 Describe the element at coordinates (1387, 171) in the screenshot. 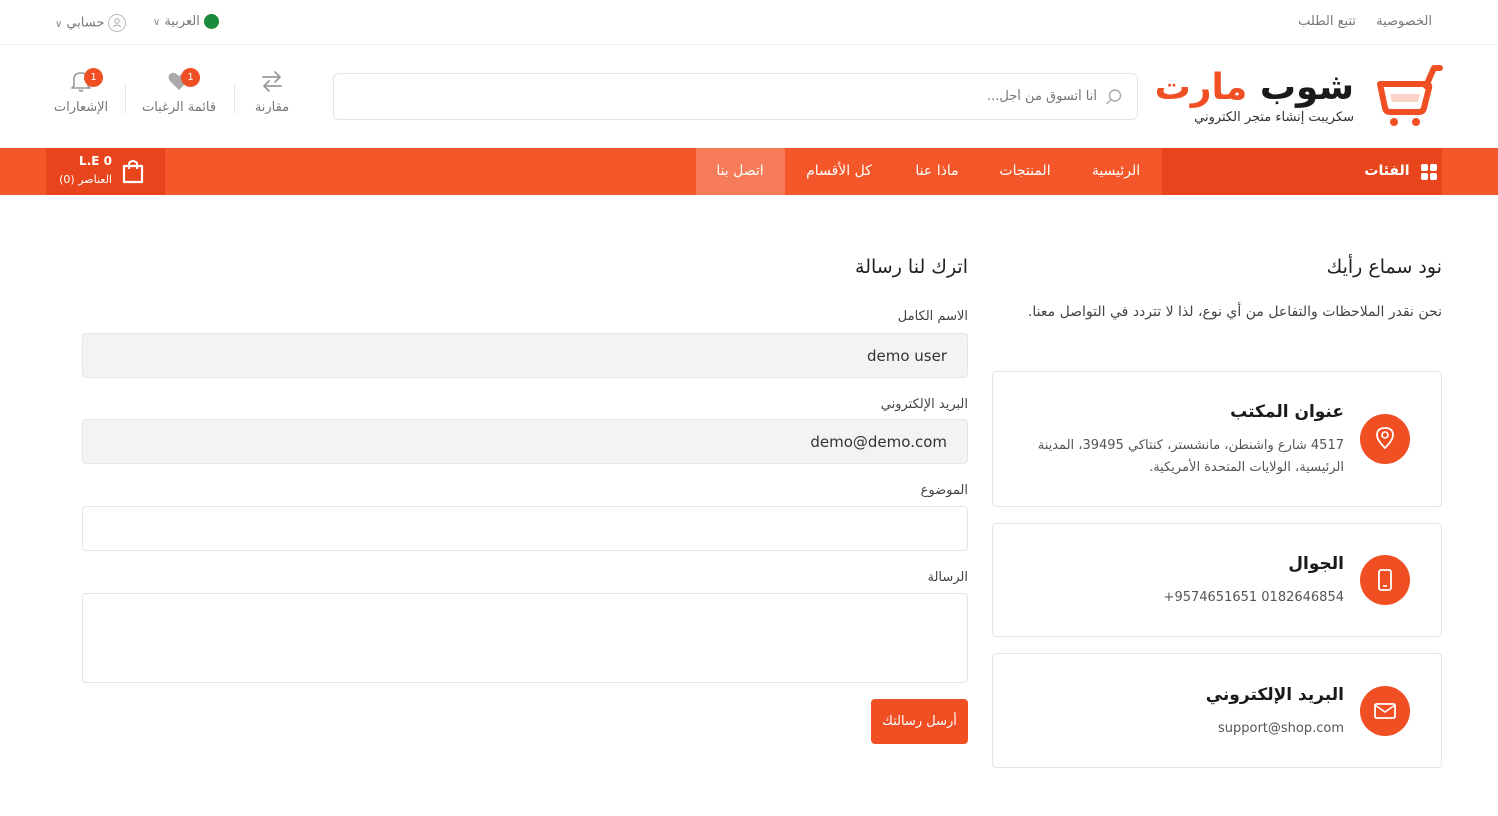

I see `categories-label: الفئات` at that location.